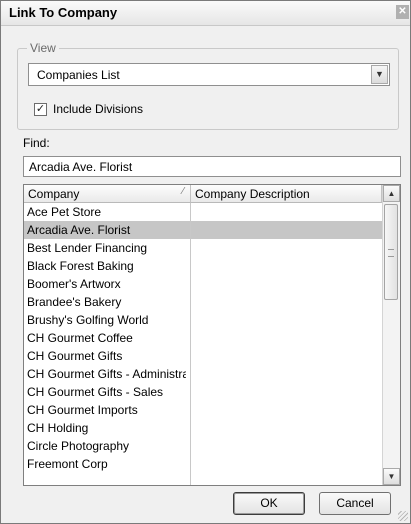 This screenshot has height=524, width=411. What do you see at coordinates (203, 464) in the screenshot?
I see `table-row: Freemont Corp` at bounding box center [203, 464].